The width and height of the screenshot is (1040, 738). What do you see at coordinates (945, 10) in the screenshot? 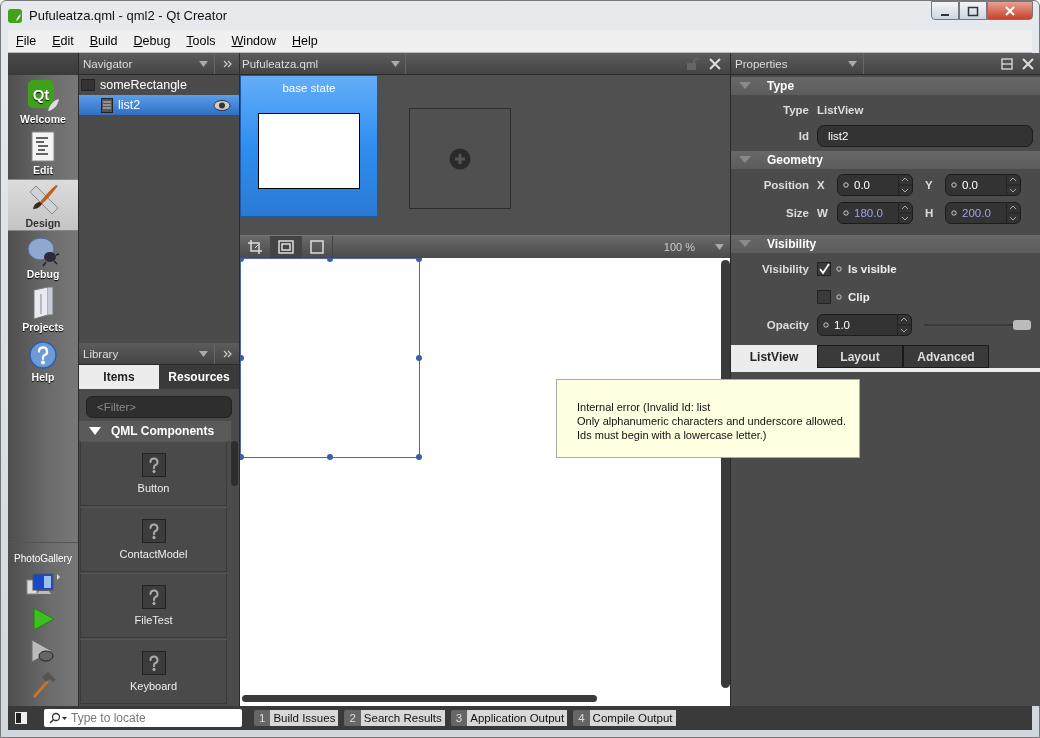
I see `minimize-button` at bounding box center [945, 10].